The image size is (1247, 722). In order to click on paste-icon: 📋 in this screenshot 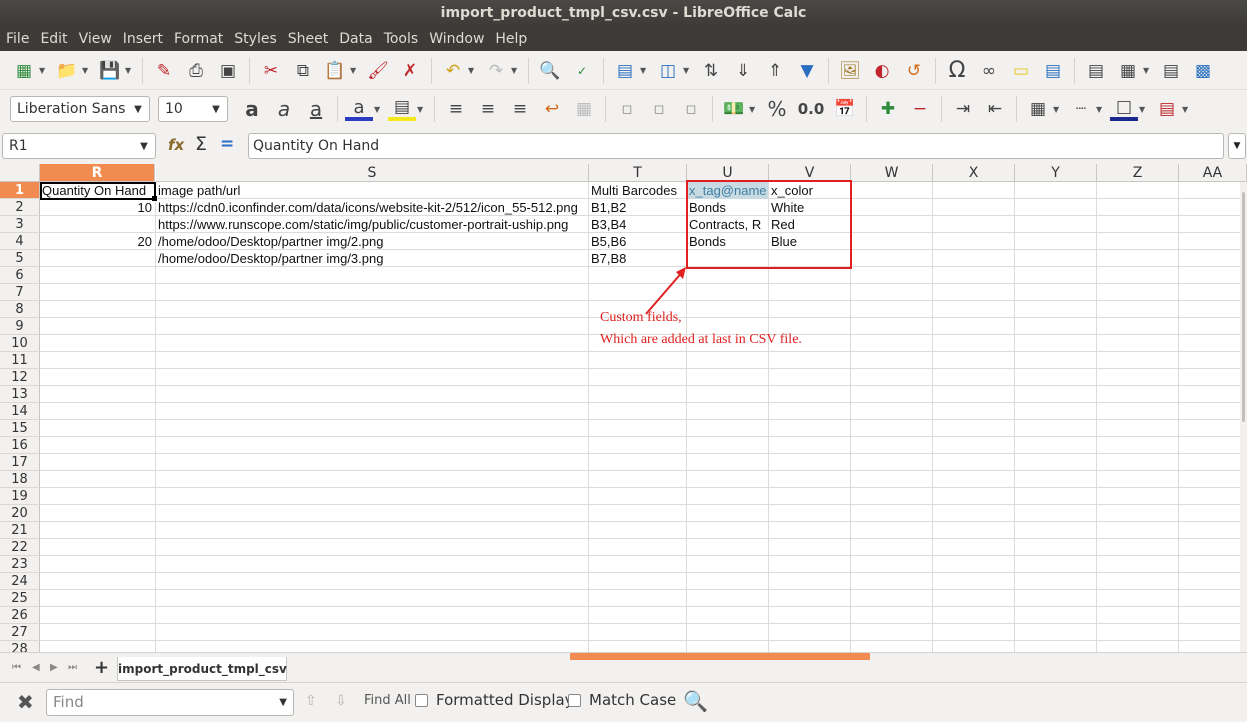, I will do `click(335, 71)`.